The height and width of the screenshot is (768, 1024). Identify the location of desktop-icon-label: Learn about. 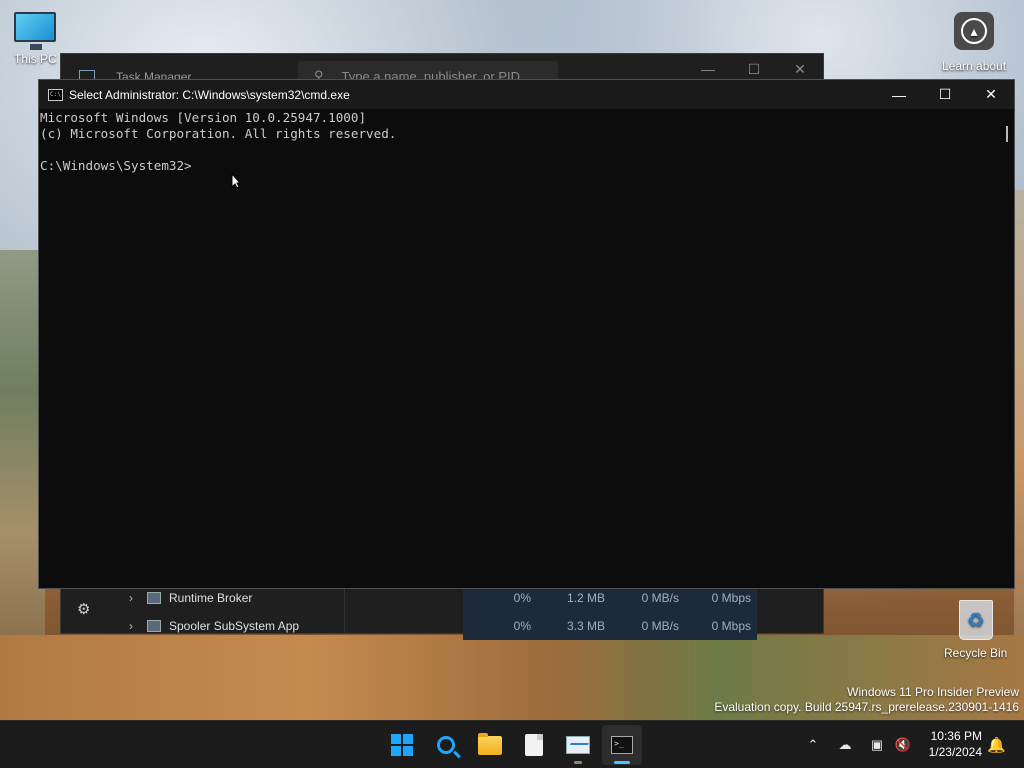
(974, 66).